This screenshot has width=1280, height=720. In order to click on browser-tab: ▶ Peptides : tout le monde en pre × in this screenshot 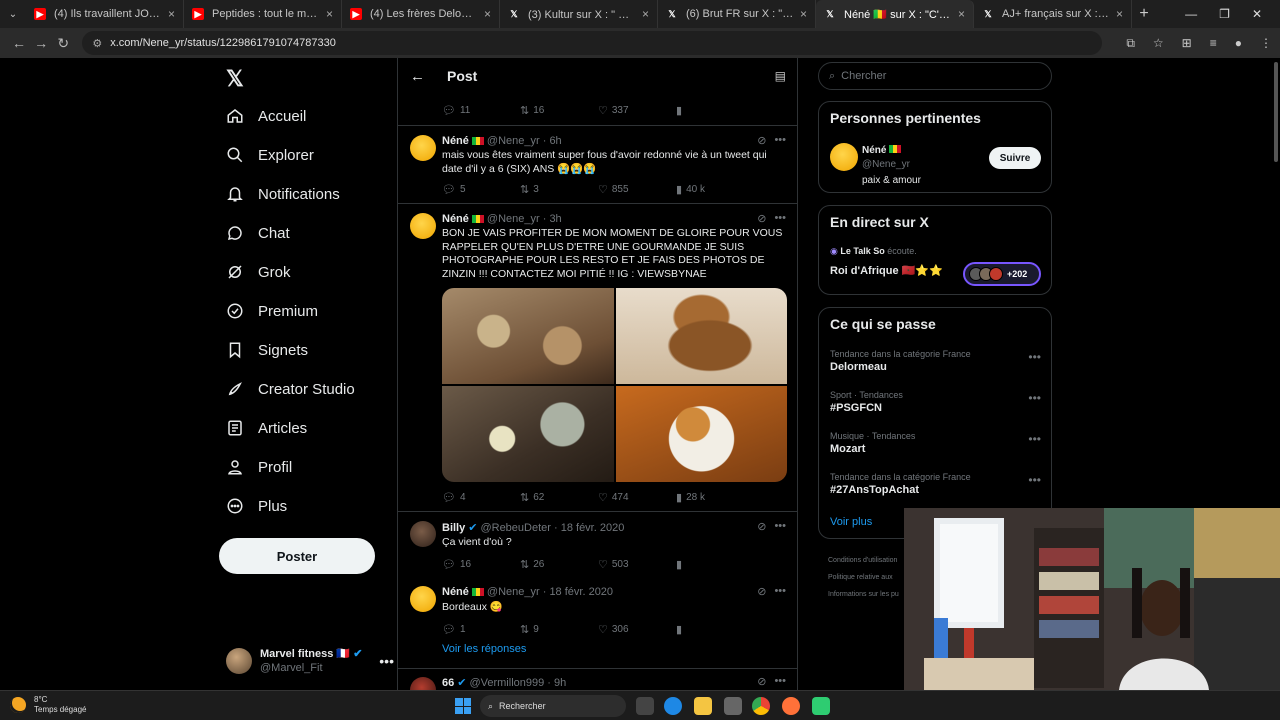, I will do `click(263, 14)`.